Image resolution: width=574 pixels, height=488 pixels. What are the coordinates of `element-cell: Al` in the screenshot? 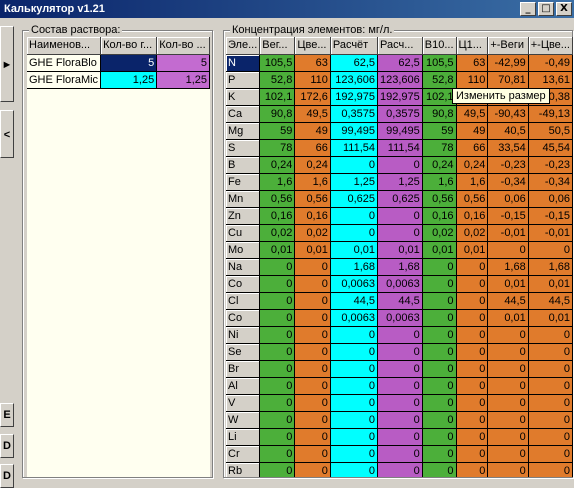 It's located at (243, 386).